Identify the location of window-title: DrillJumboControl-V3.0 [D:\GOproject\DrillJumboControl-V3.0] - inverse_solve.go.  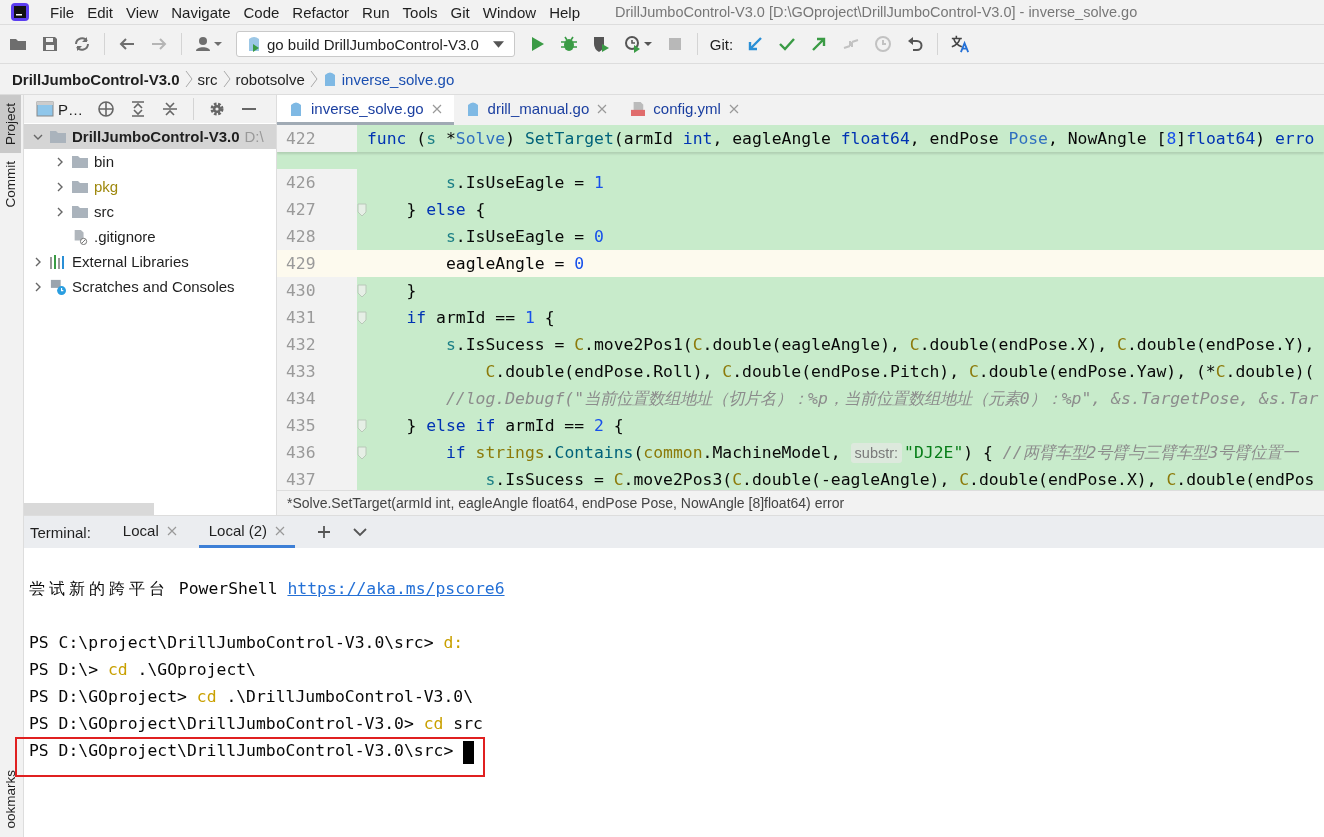
(876, 12).